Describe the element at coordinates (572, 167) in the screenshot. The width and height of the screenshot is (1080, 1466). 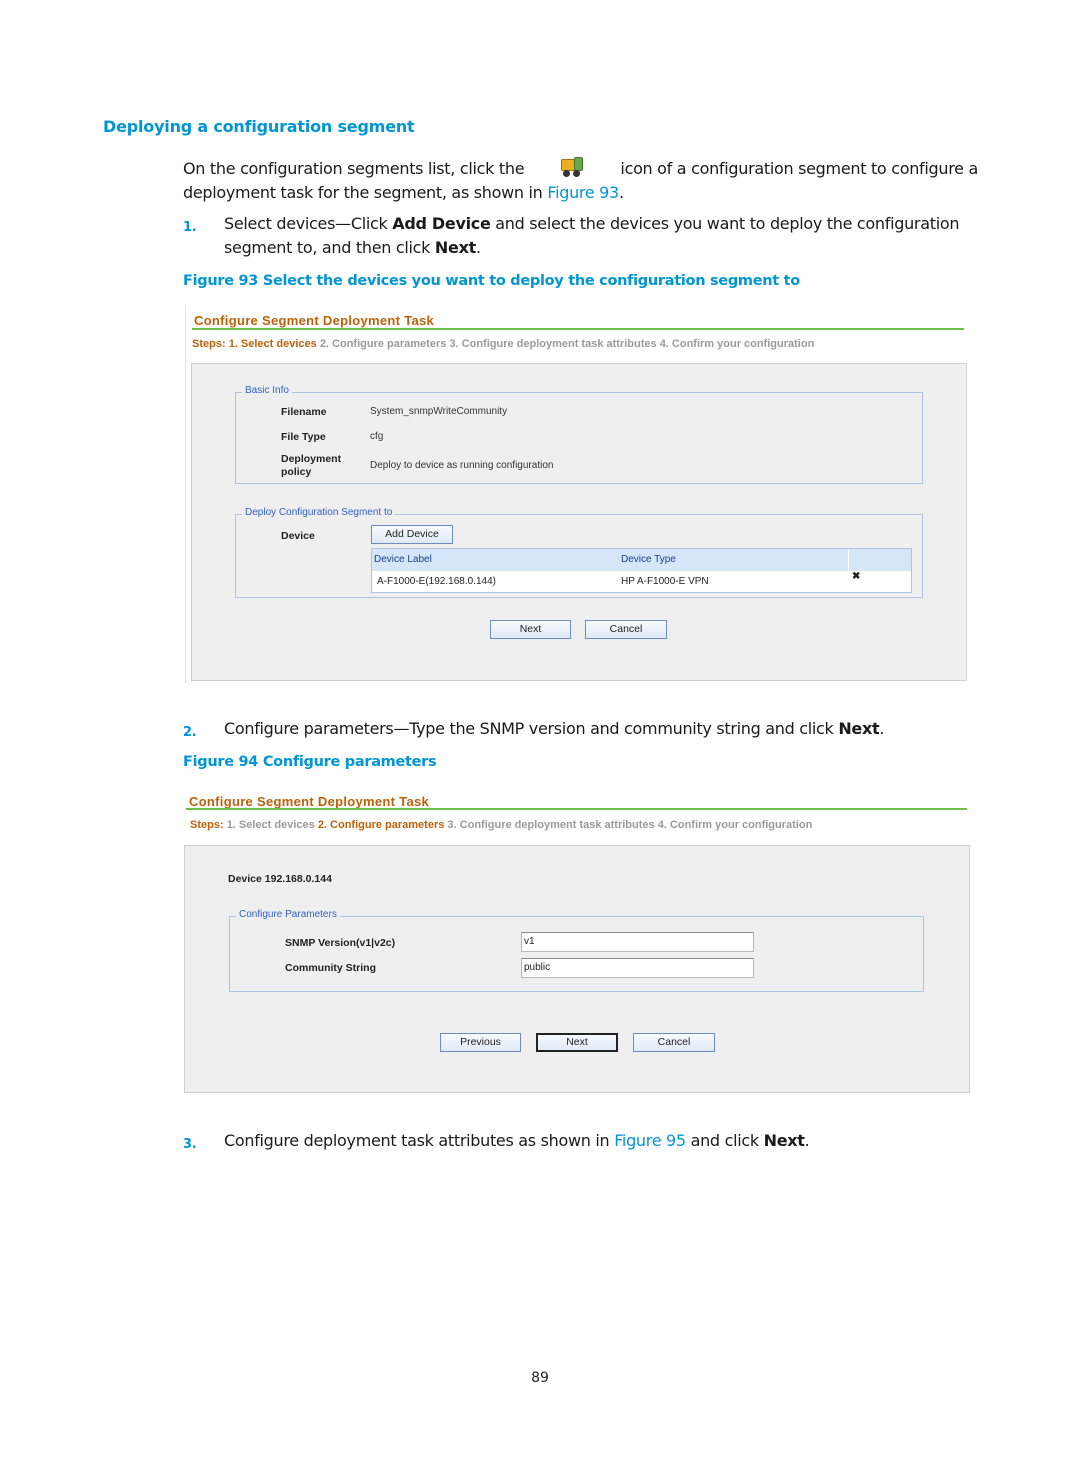
I see `deploy-truck-icon` at that location.